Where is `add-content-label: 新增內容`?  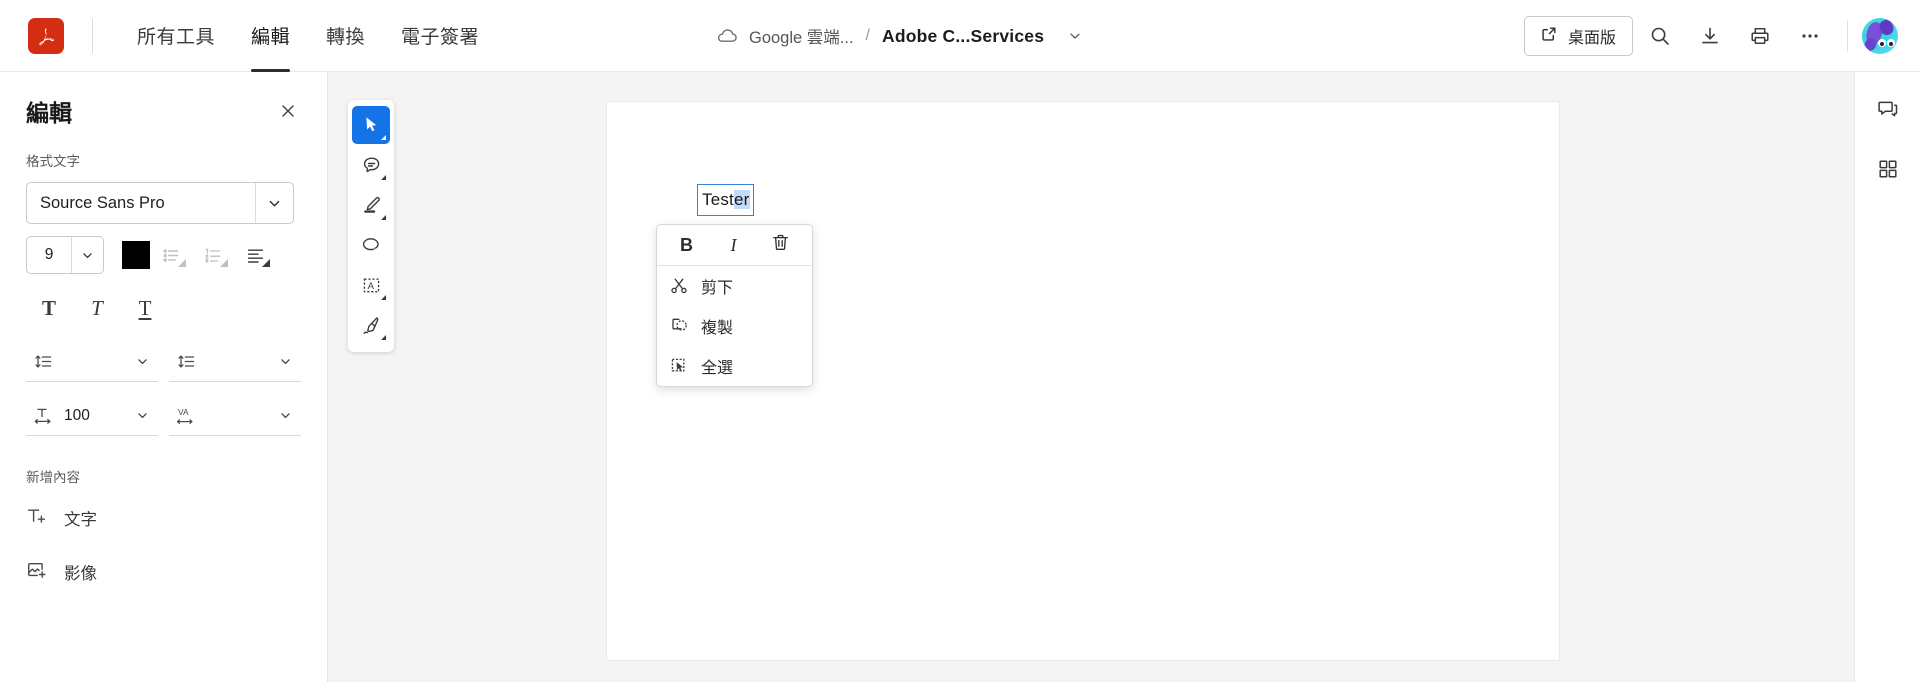 add-content-label: 新增內容 is located at coordinates (53, 477).